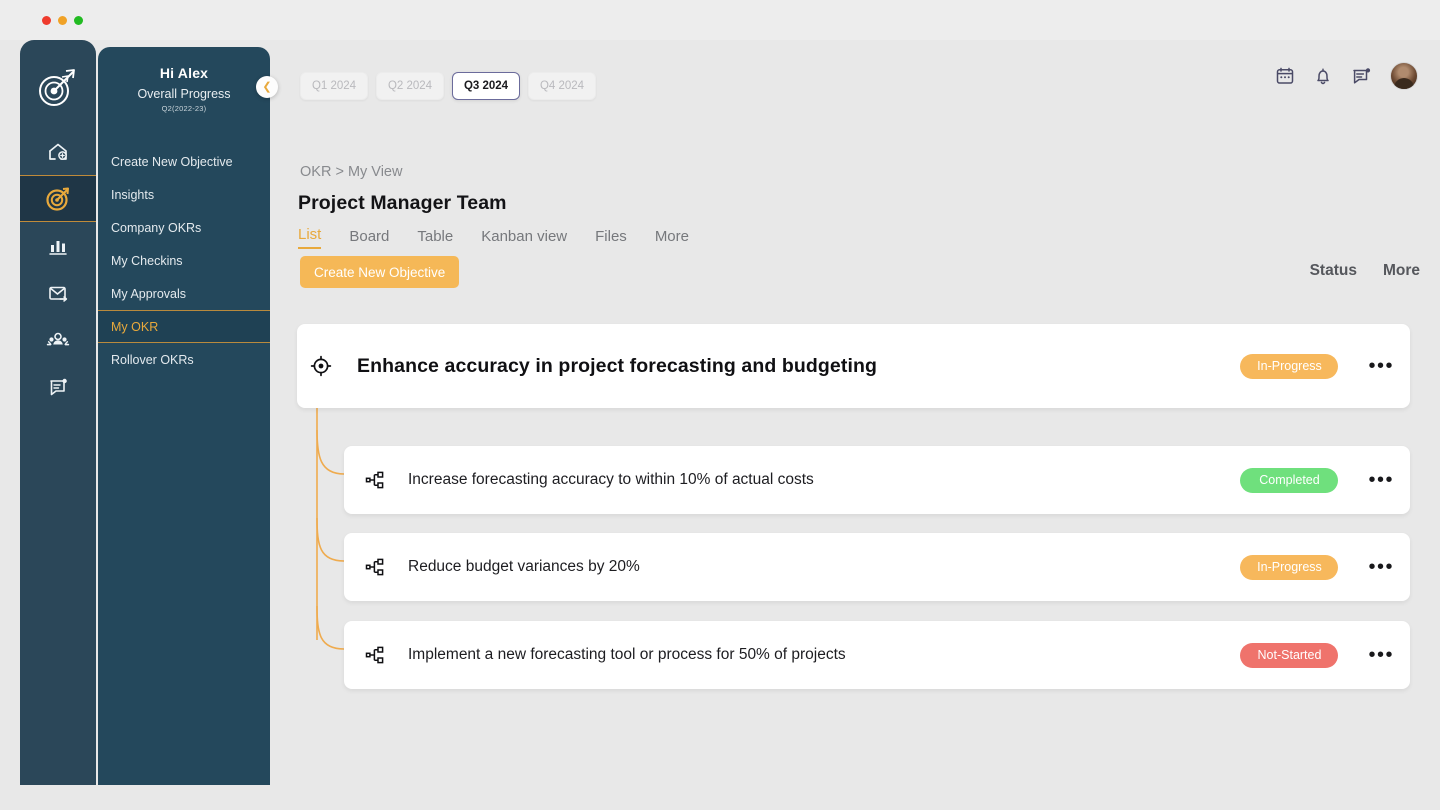  I want to click on rail-item-okr, so click(58, 198).